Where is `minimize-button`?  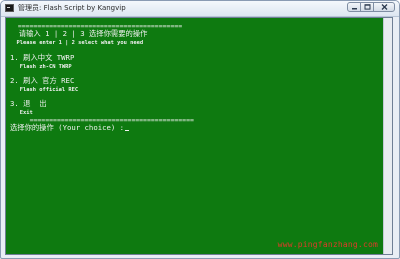
minimize-button is located at coordinates (354, 7).